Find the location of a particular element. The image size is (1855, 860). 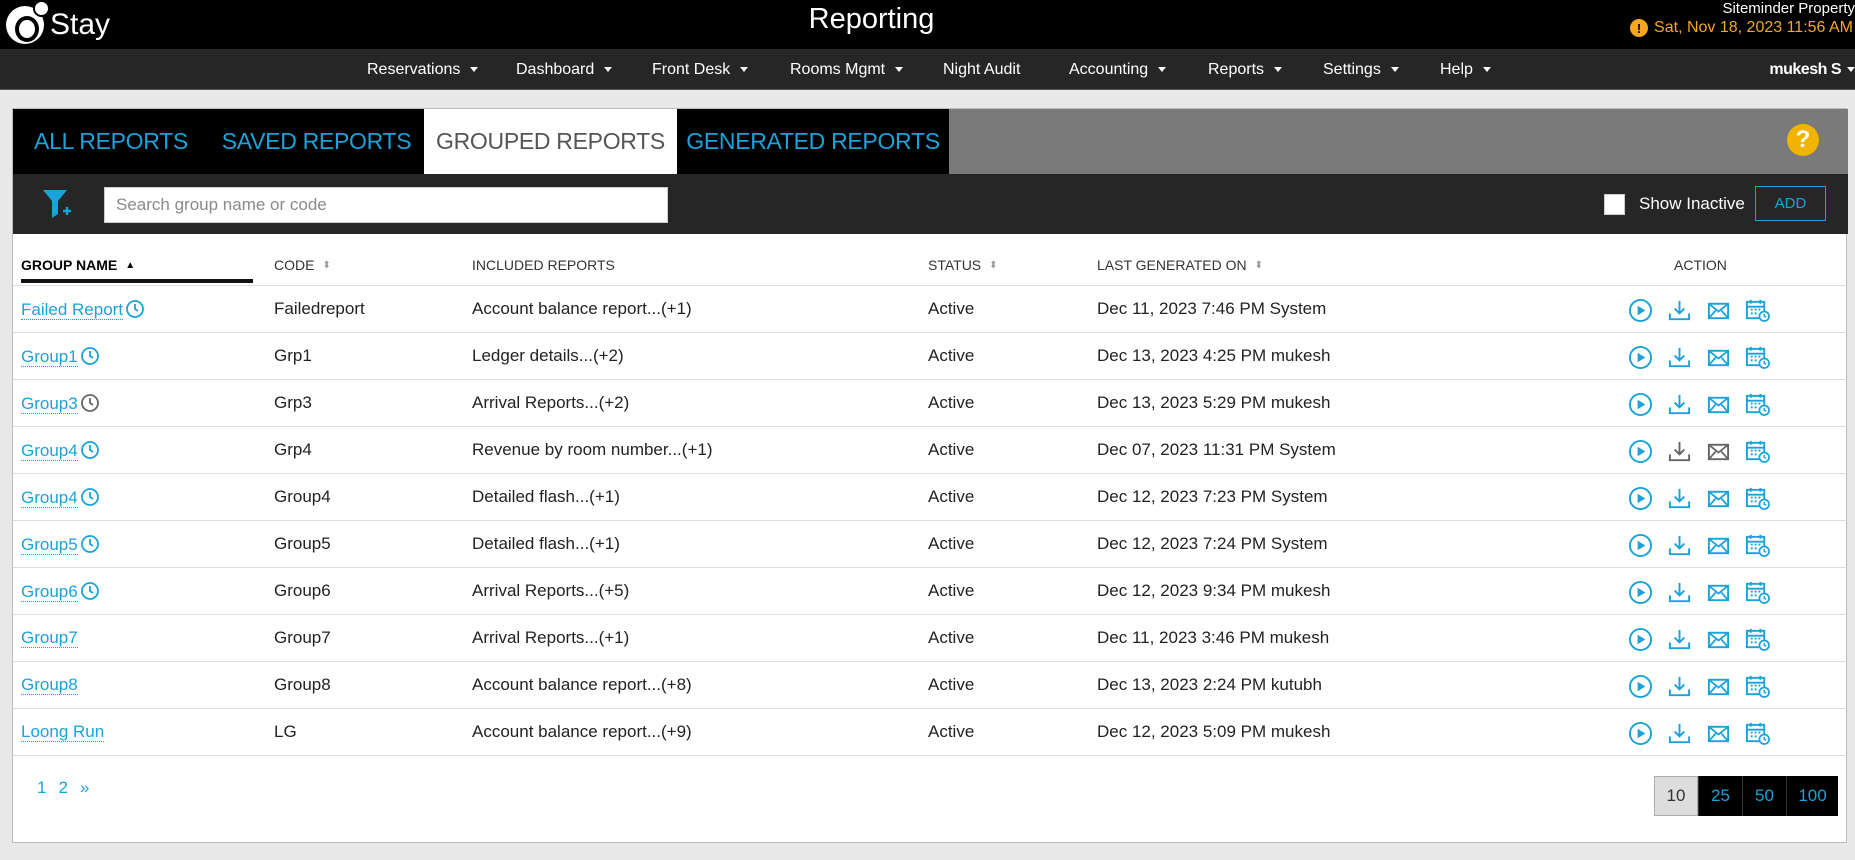

group-name-link: Group8 is located at coordinates (49, 685).